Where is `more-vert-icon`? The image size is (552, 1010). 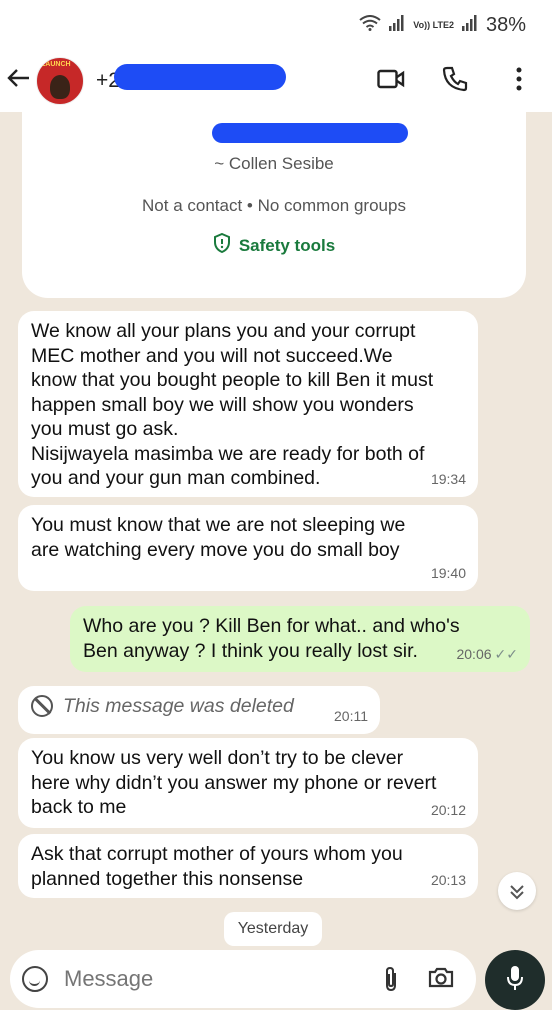 more-vert-icon is located at coordinates (519, 81).